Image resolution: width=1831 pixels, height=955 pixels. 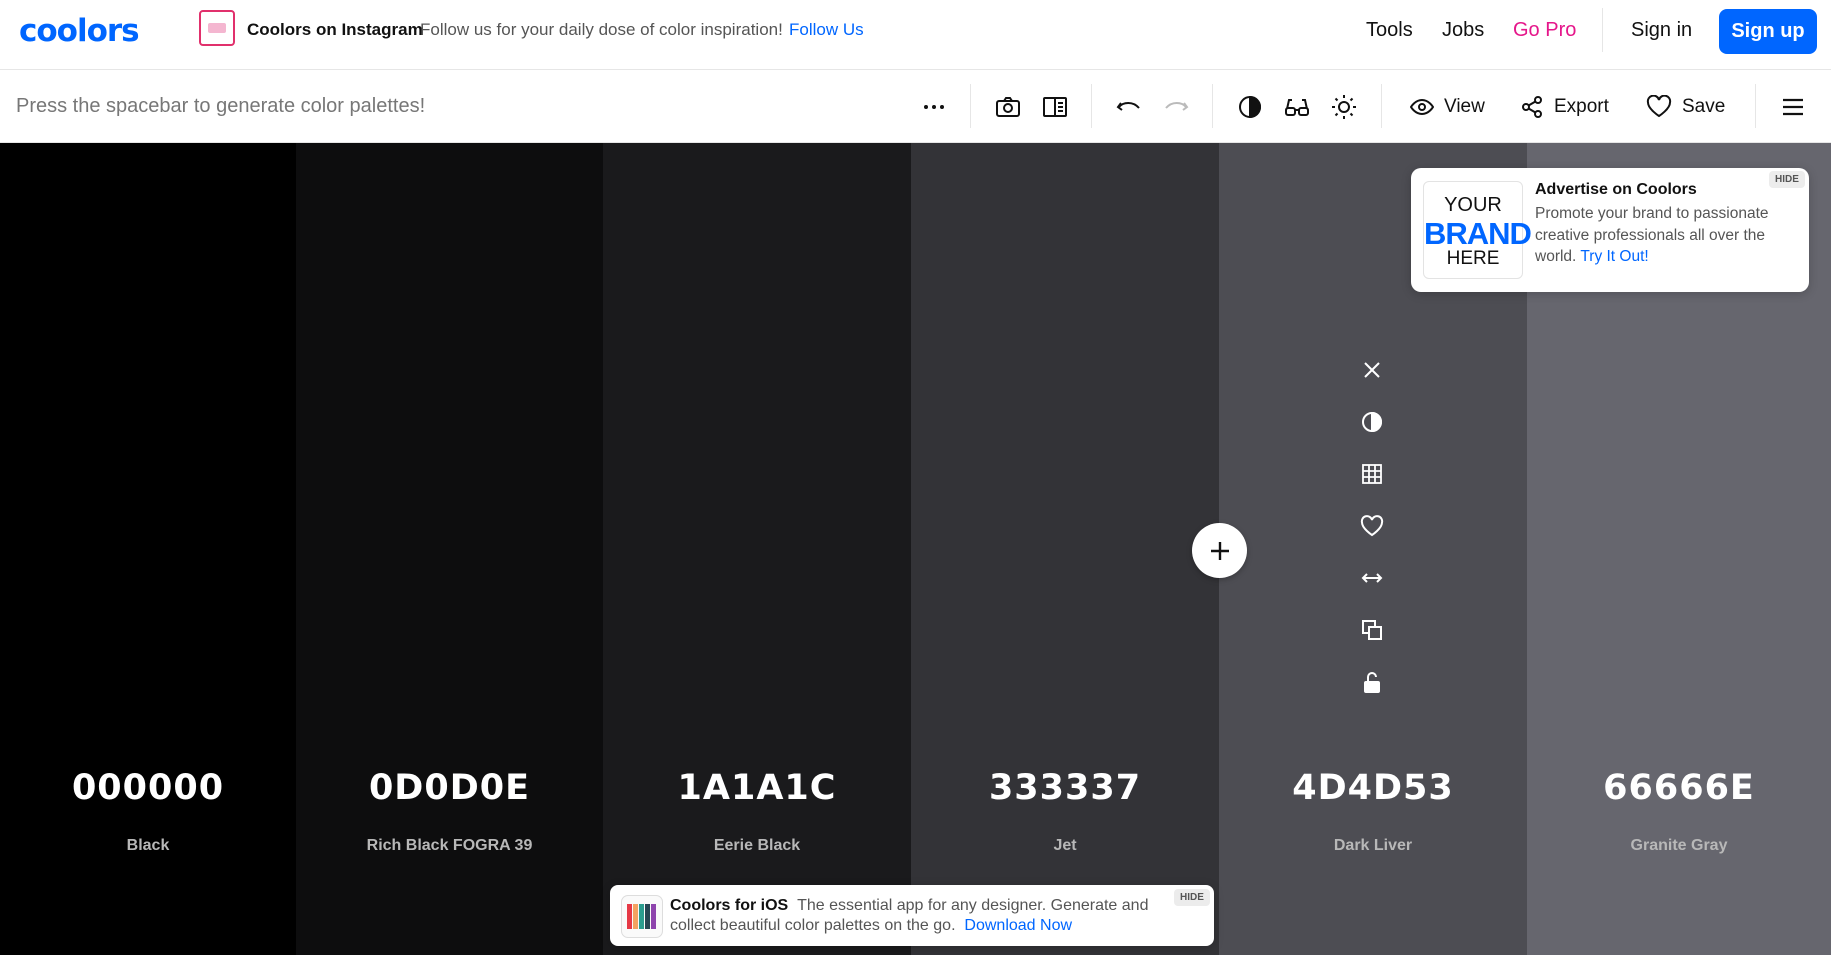 What do you see at coordinates (449, 788) in the screenshot?
I see `hex-code: 0D0D0E` at bounding box center [449, 788].